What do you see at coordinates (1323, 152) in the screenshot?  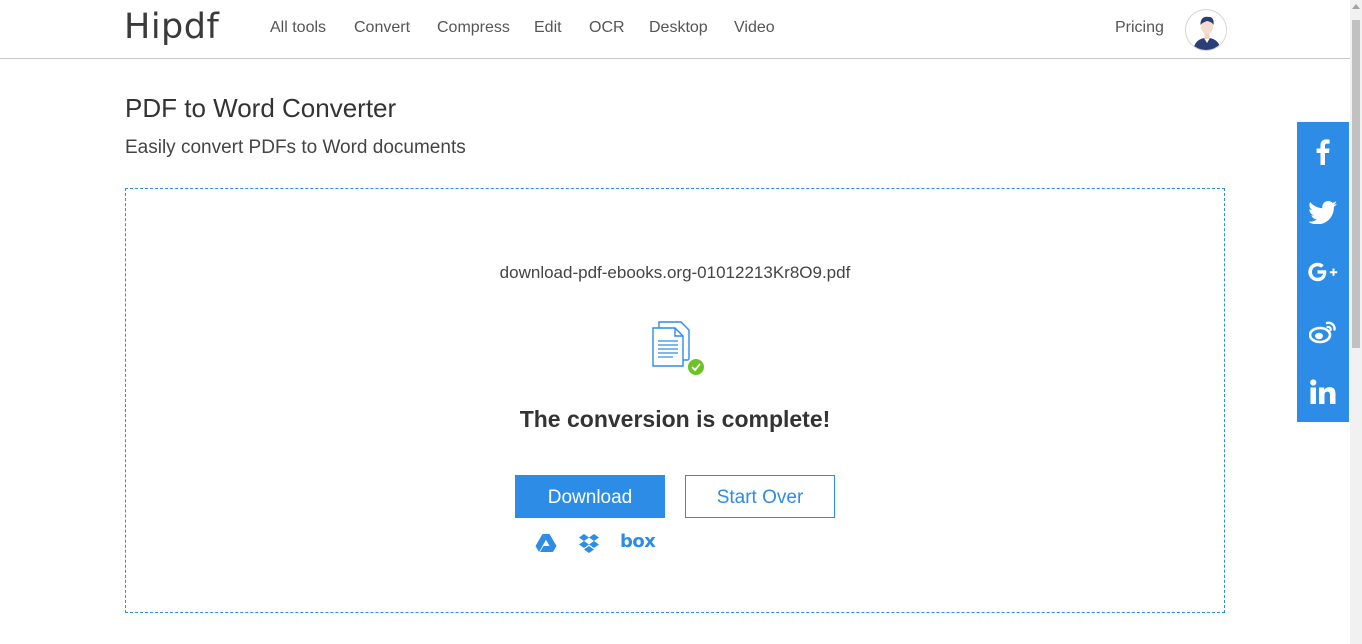 I see `facebook-icon` at bounding box center [1323, 152].